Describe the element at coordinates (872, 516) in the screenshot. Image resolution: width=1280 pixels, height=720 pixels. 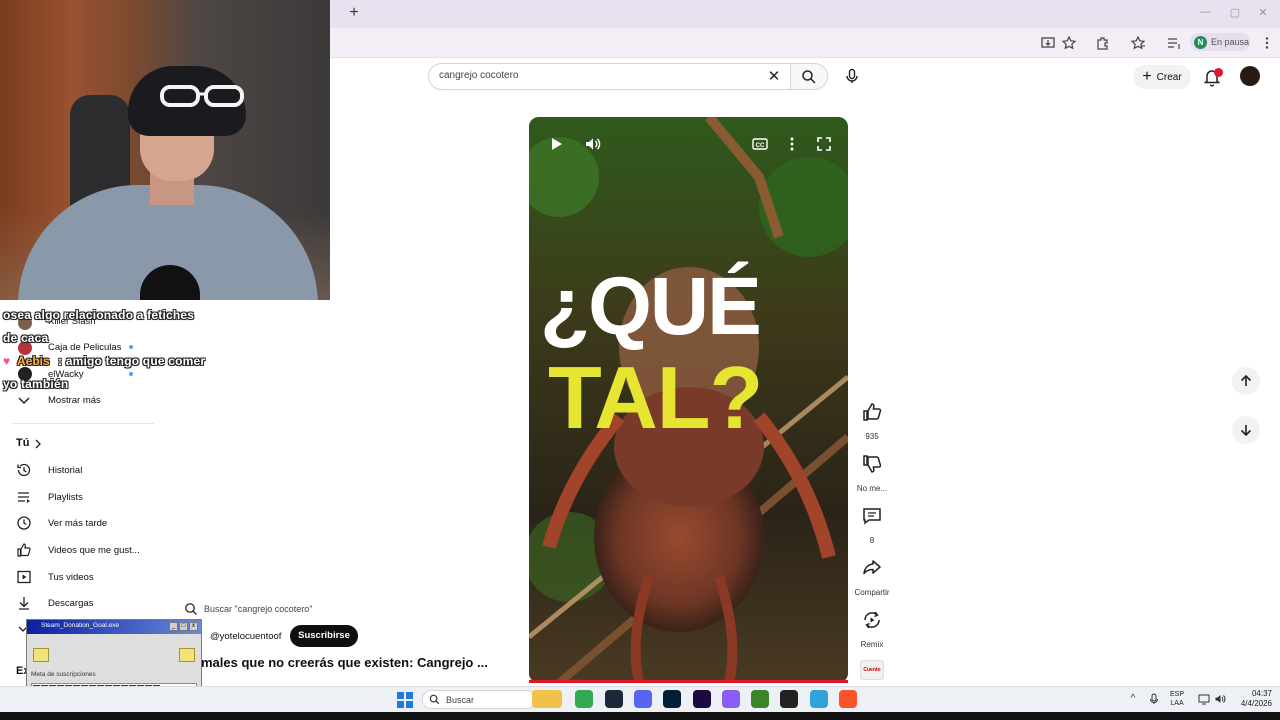
I see `comments-icon` at that location.